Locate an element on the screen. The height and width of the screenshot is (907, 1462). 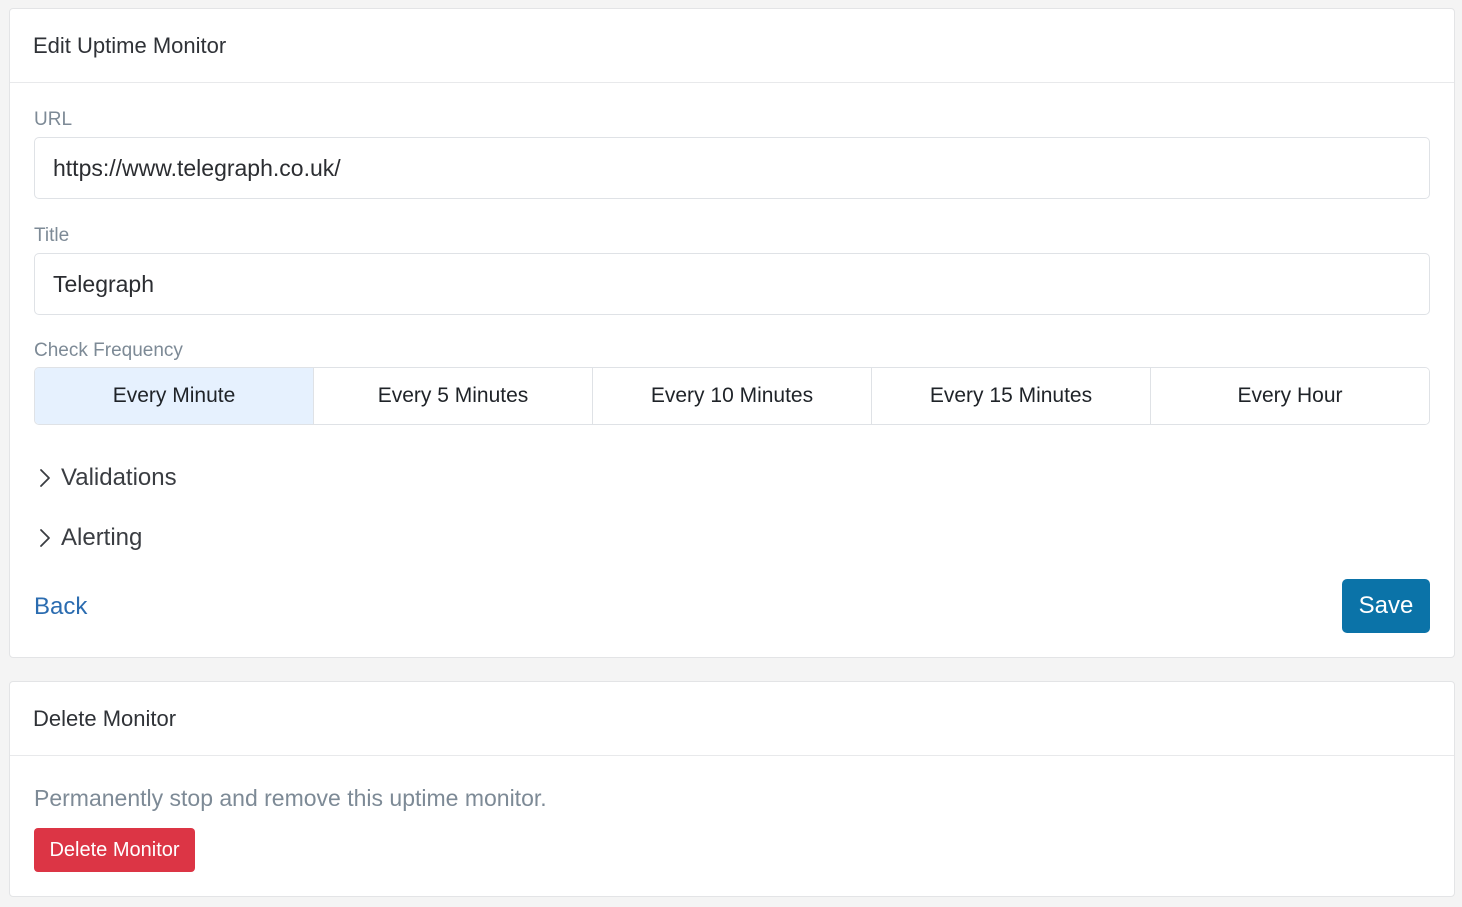
validations-toggle: Validations is located at coordinates (105, 478).